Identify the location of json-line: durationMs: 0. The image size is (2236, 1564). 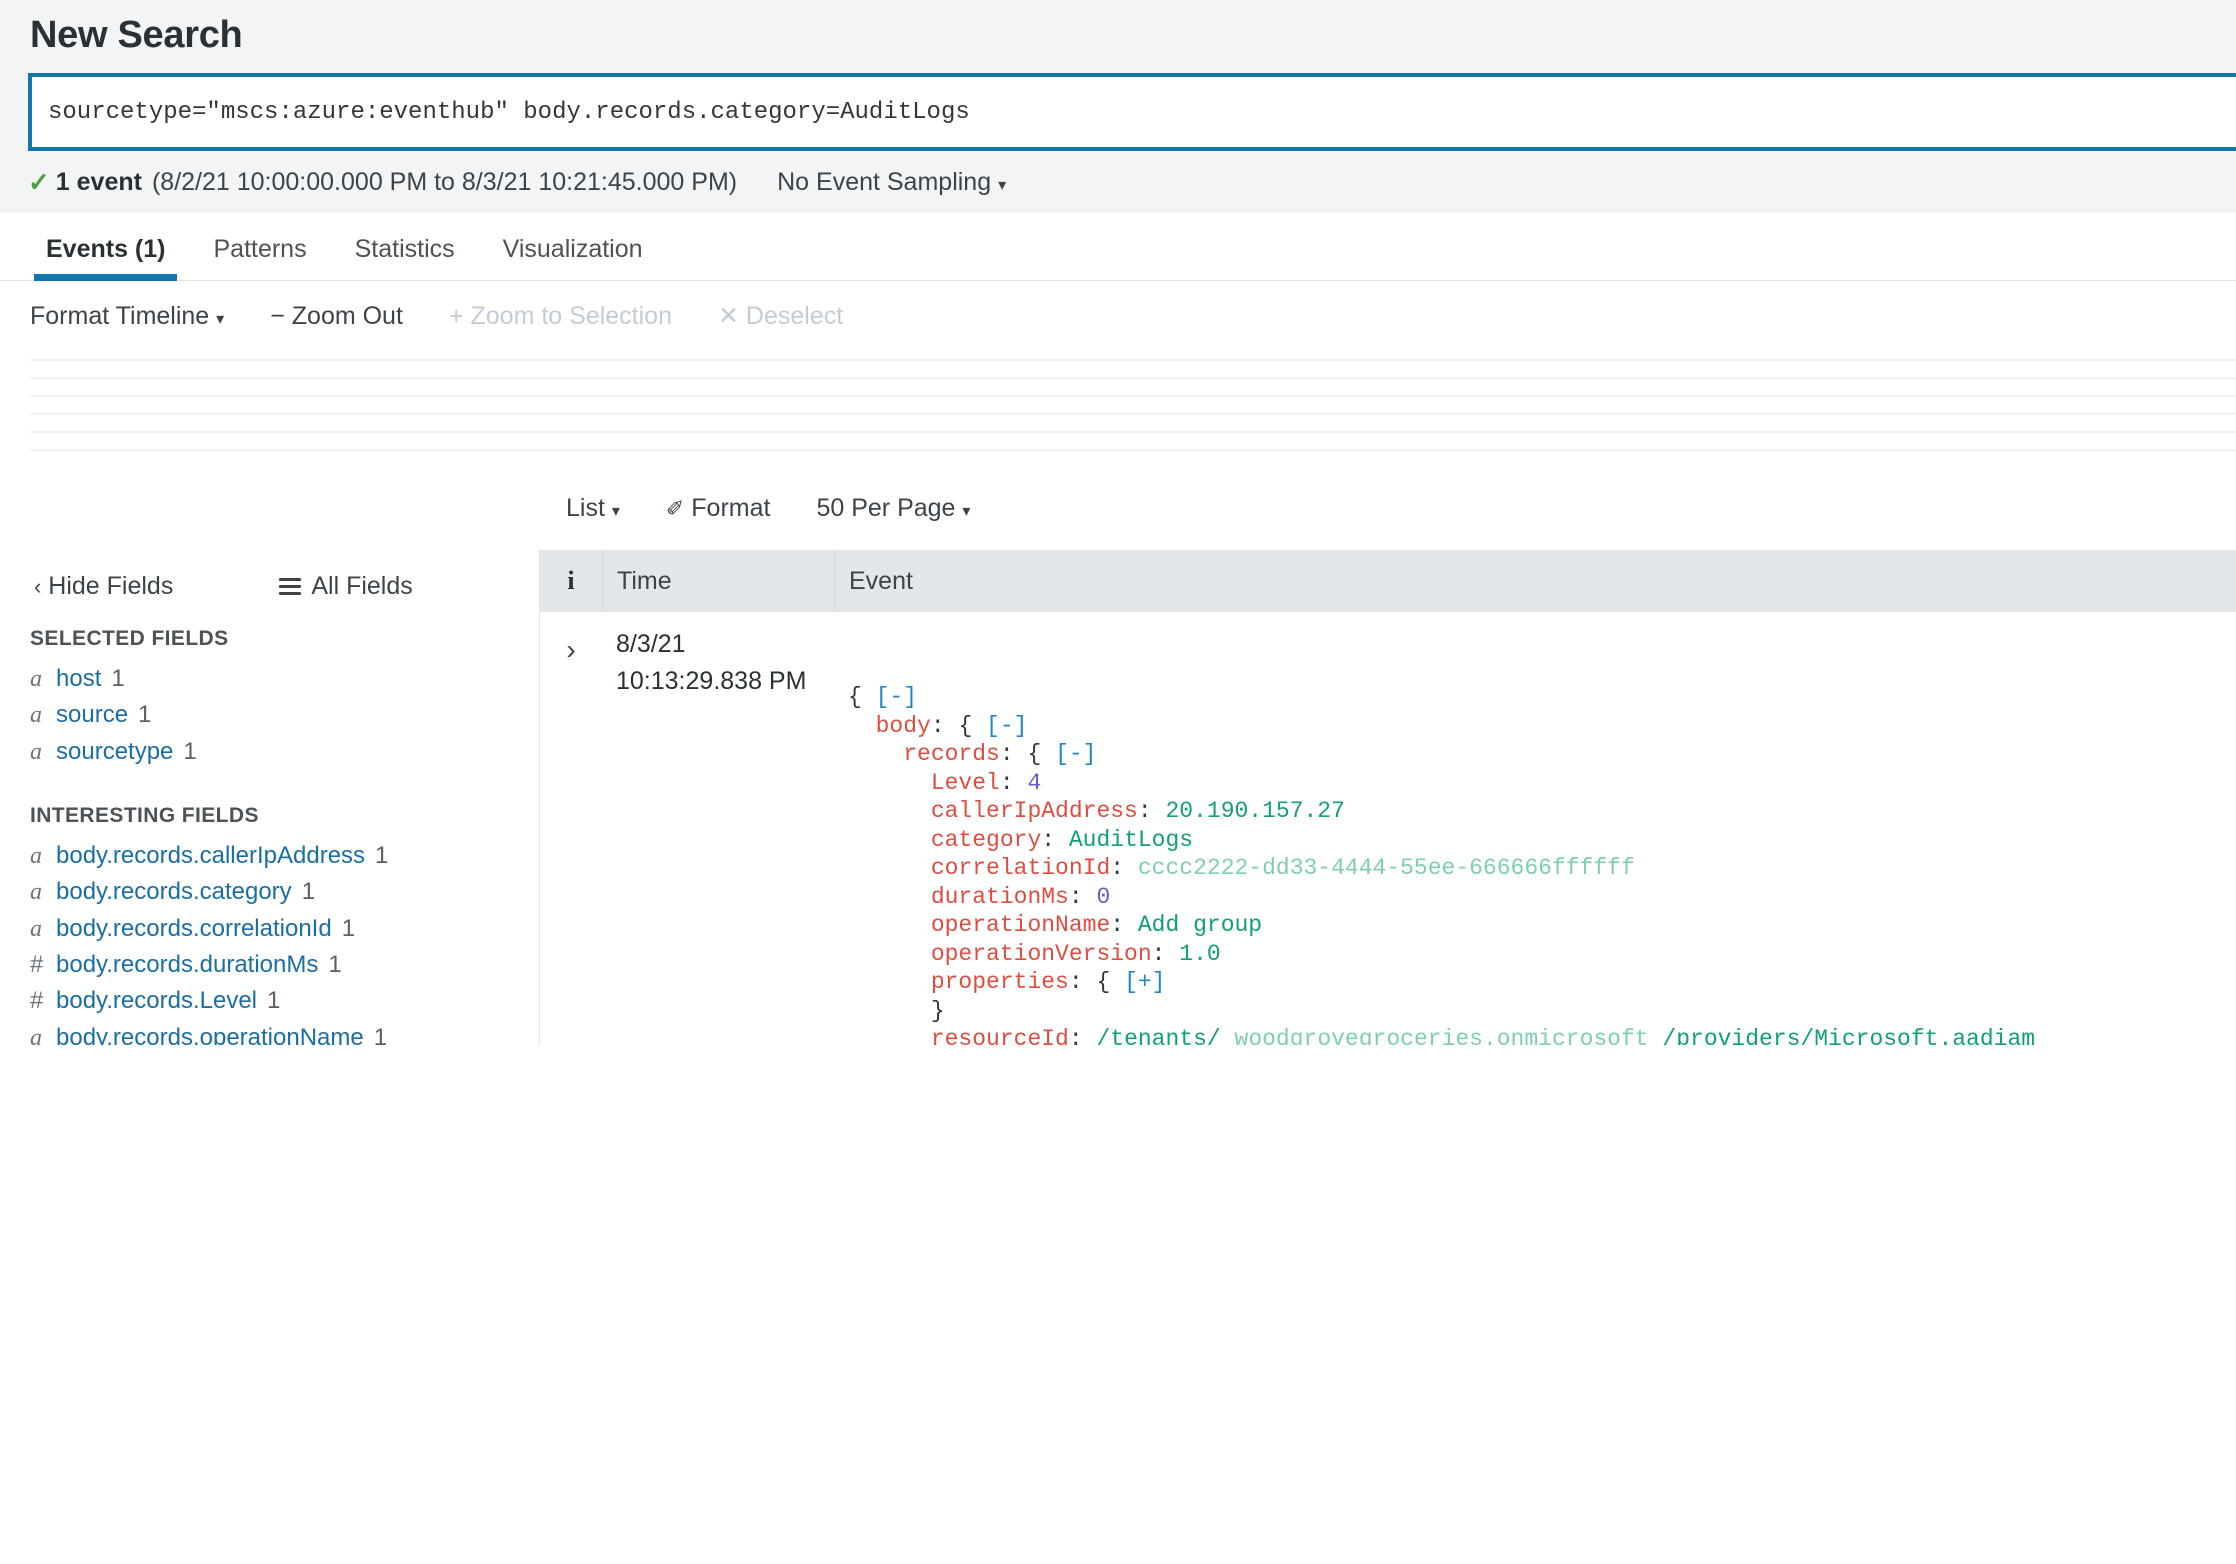
(1542, 897).